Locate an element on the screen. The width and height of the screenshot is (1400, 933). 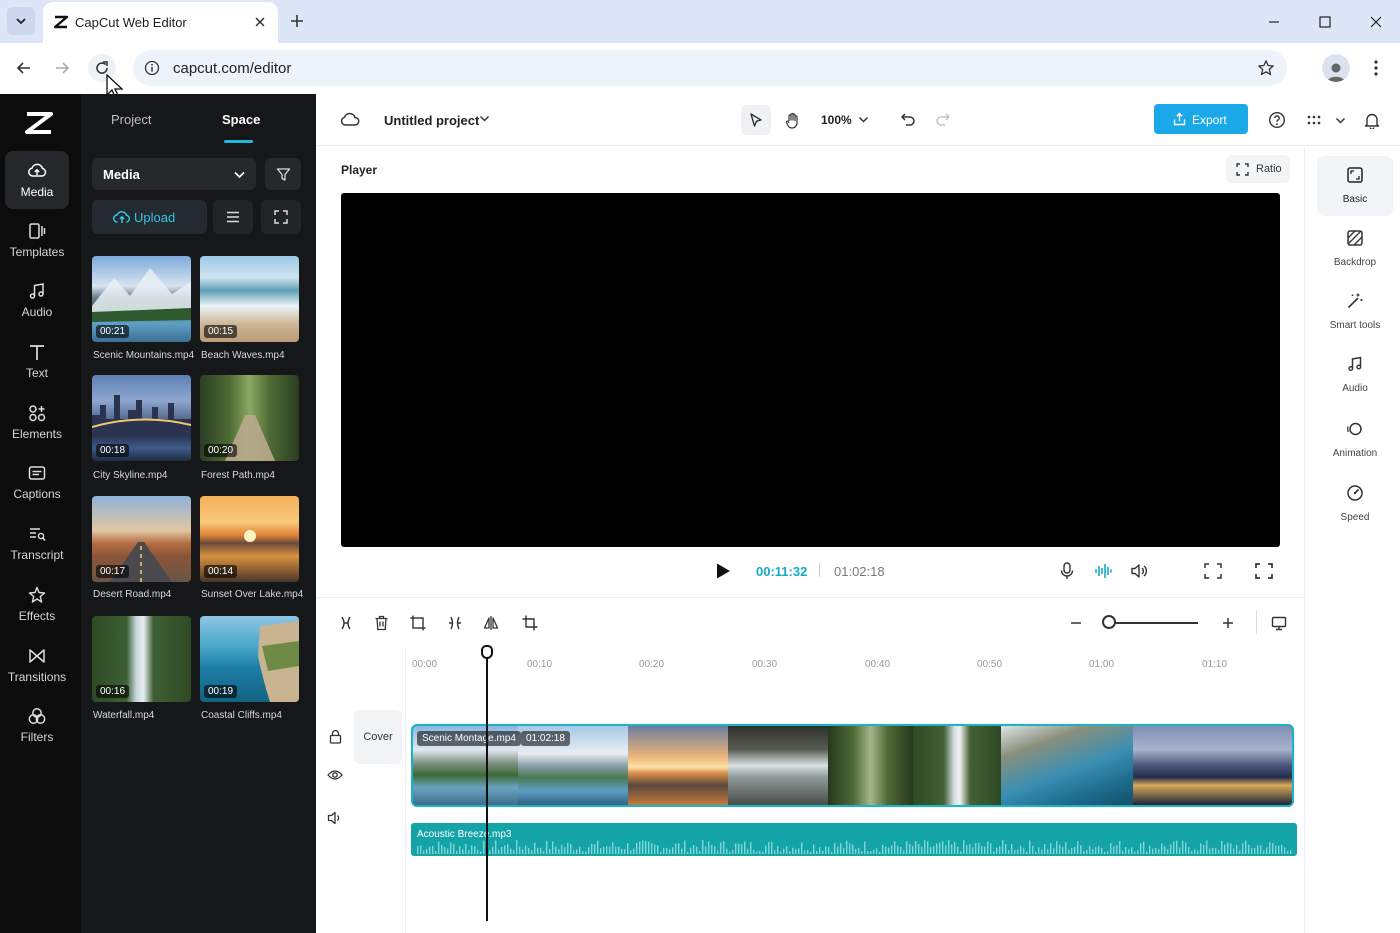
project-title: Untitled project is located at coordinates (431, 120).